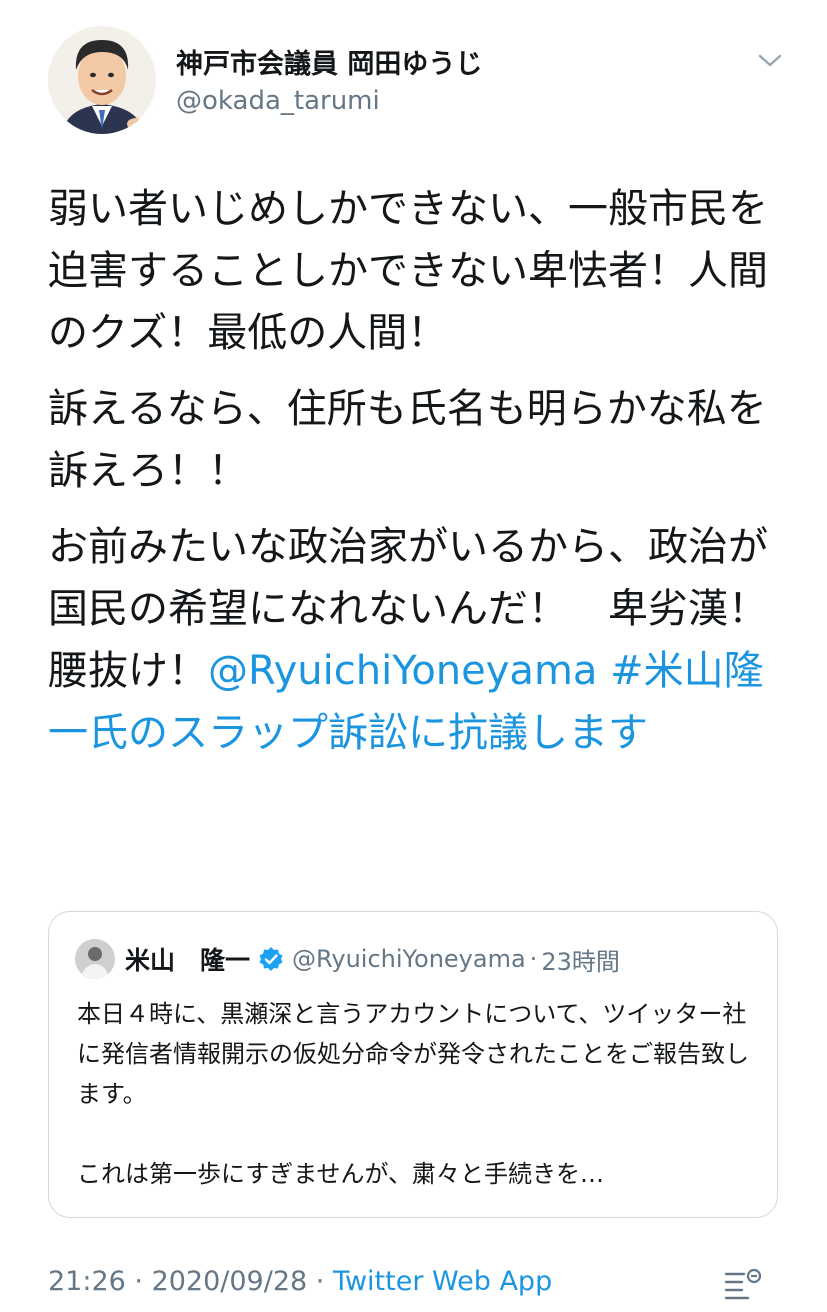 The image size is (827, 1312). Describe the element at coordinates (742, 1288) in the screenshot. I see `tweet-analytics-icon` at that location.